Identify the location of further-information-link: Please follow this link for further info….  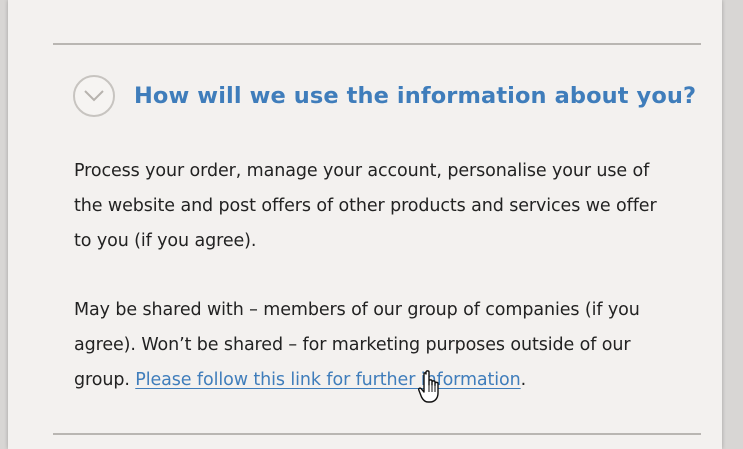
(327, 380).